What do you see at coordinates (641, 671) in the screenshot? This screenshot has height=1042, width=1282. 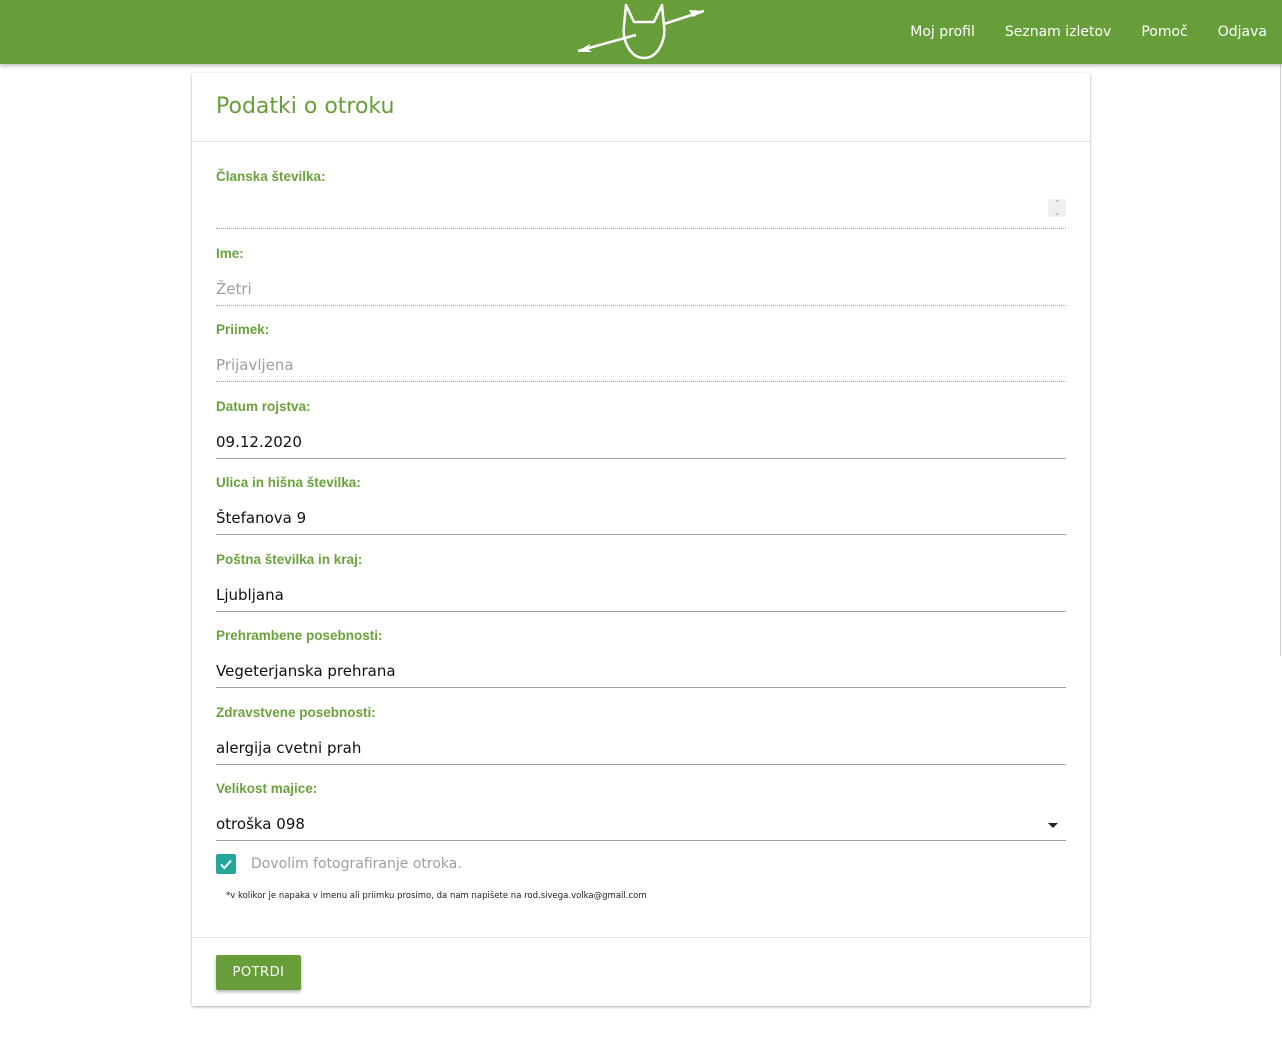 I see `dietary-input` at bounding box center [641, 671].